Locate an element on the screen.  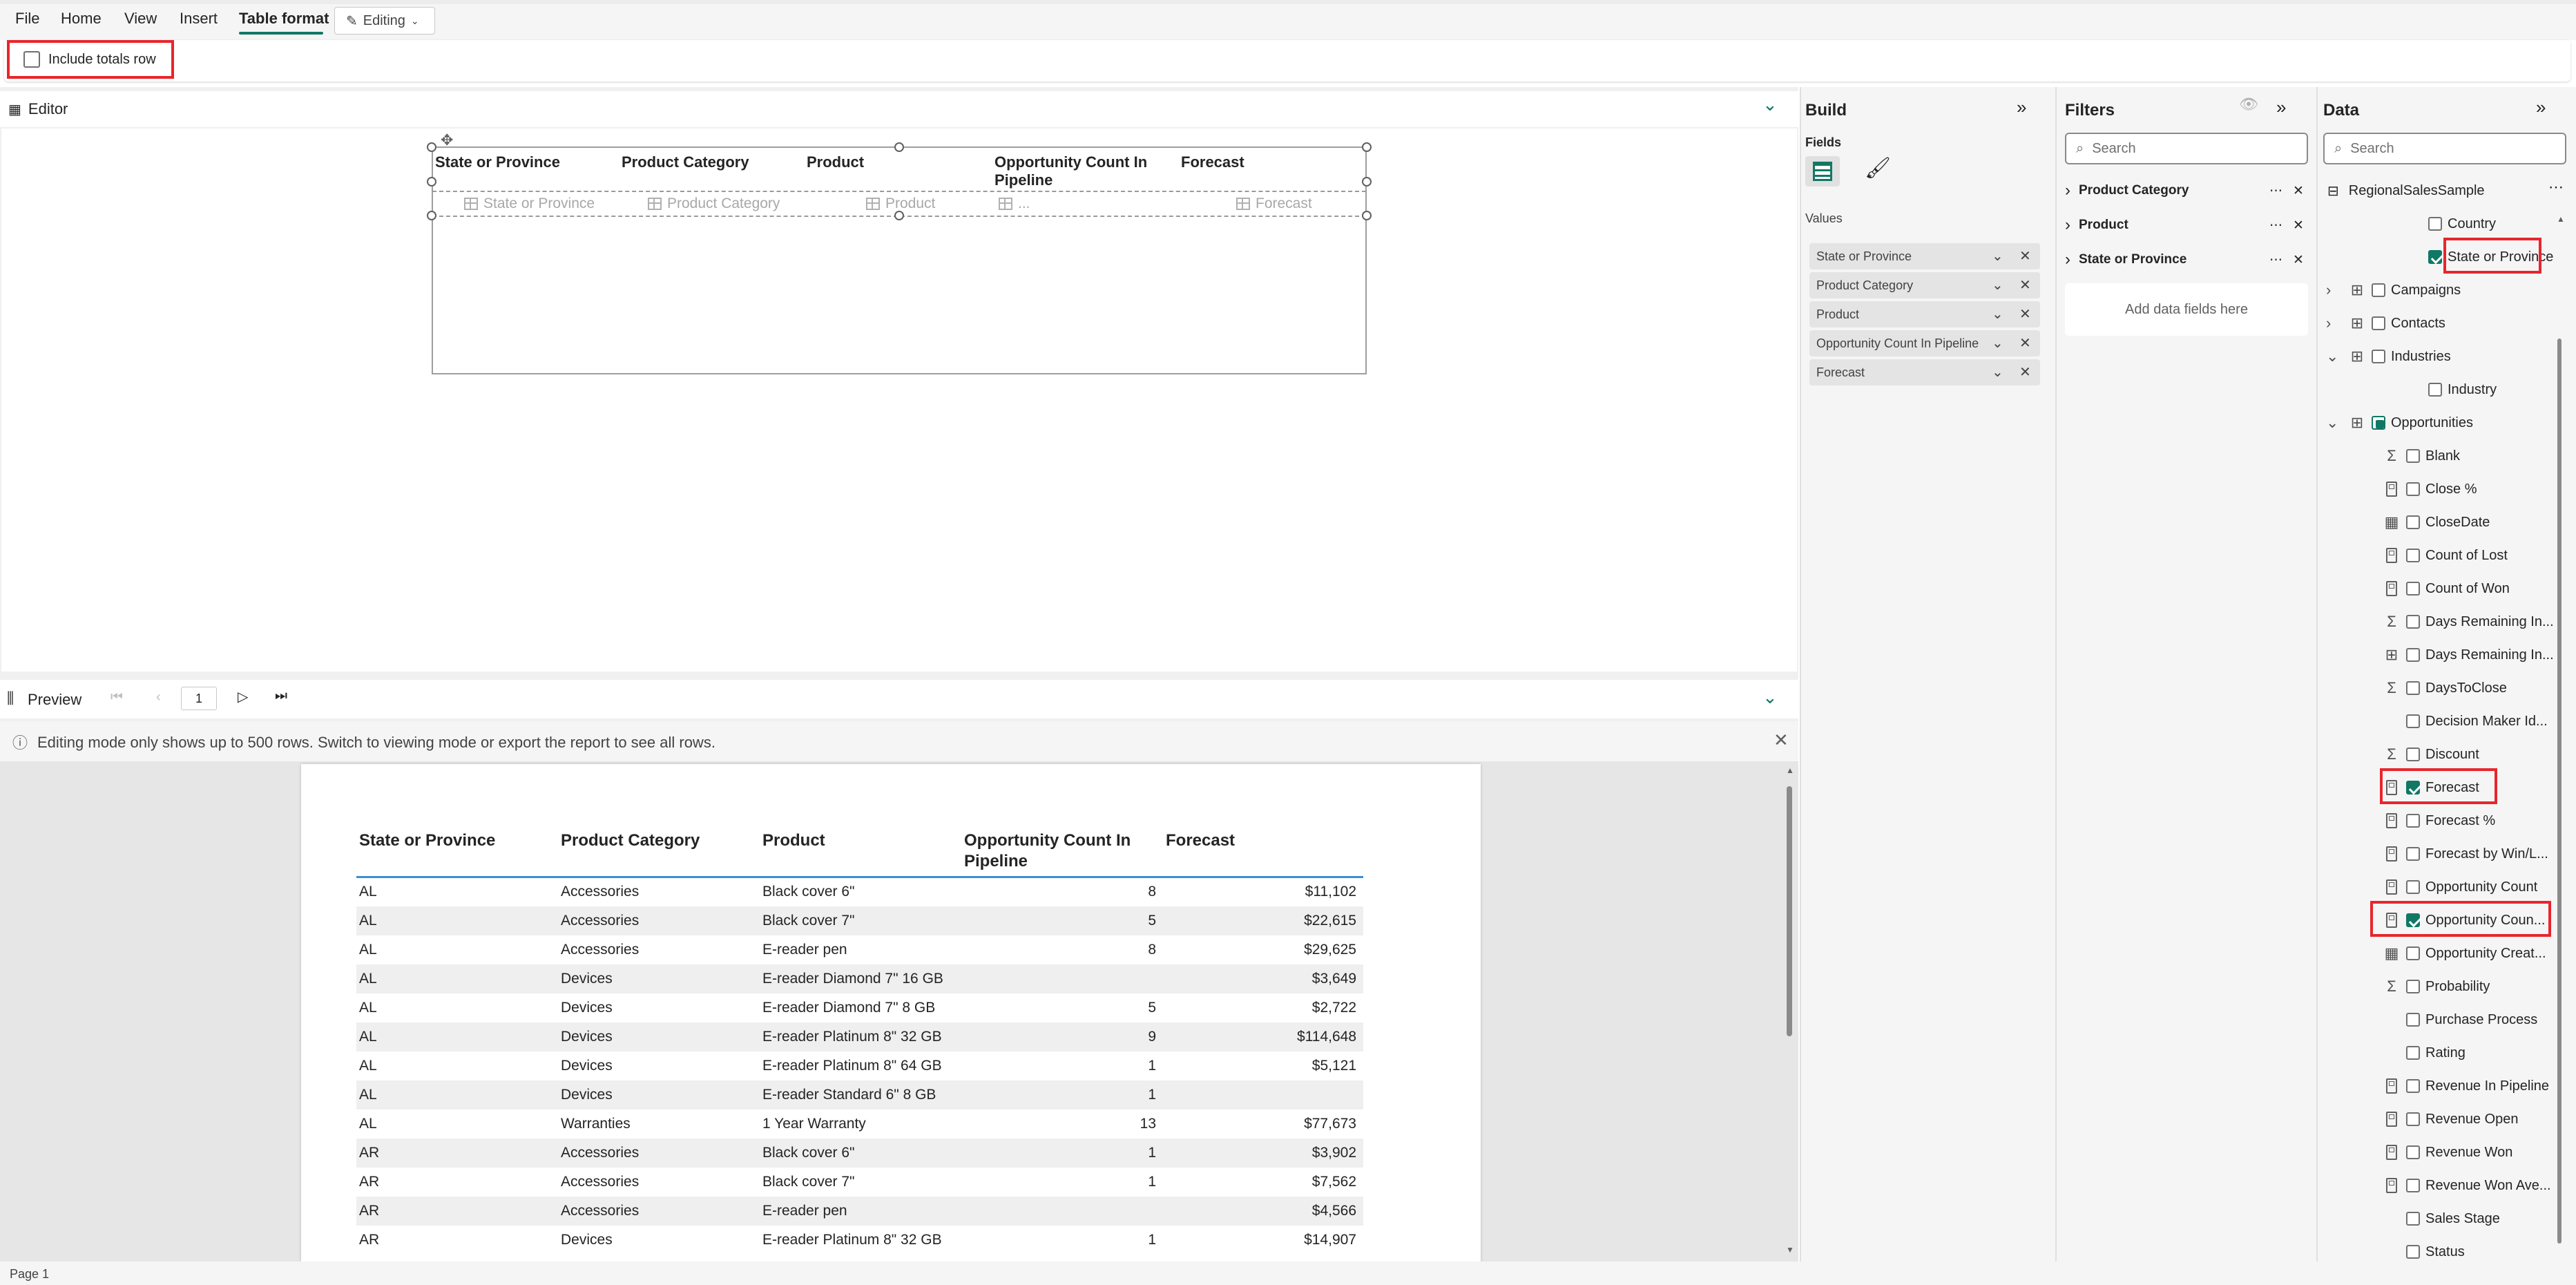
editor-column-header: Opportunity Count In Pipeline is located at coordinates (1084, 171).